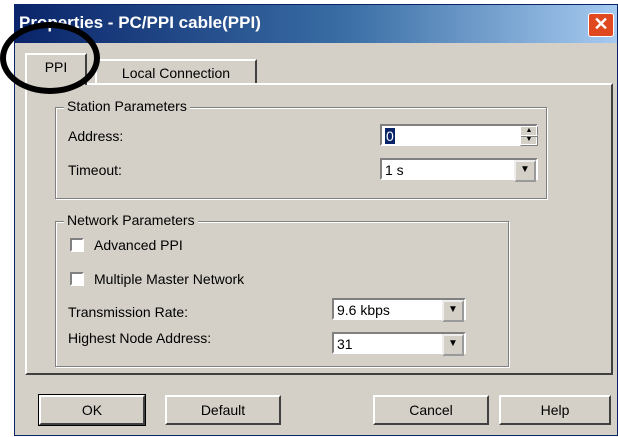 Image resolution: width=618 pixels, height=437 pixels. I want to click on tab-local-connection: Local Connection, so click(176, 72).